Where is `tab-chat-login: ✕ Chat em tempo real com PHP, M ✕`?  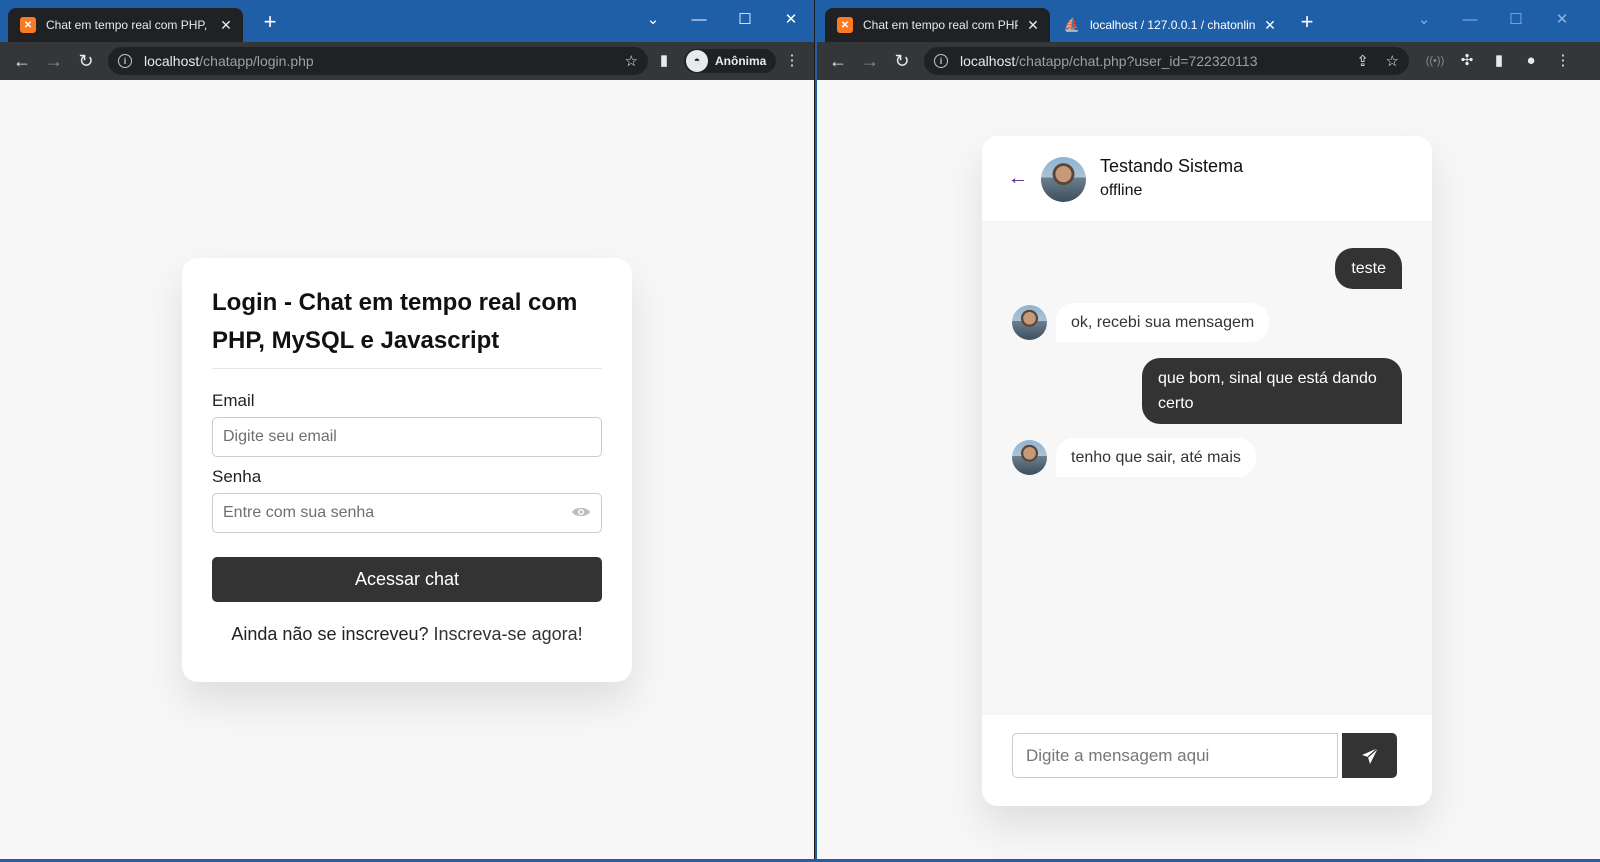 tab-chat-login: ✕ Chat em tempo real com PHP, M ✕ is located at coordinates (125, 25).